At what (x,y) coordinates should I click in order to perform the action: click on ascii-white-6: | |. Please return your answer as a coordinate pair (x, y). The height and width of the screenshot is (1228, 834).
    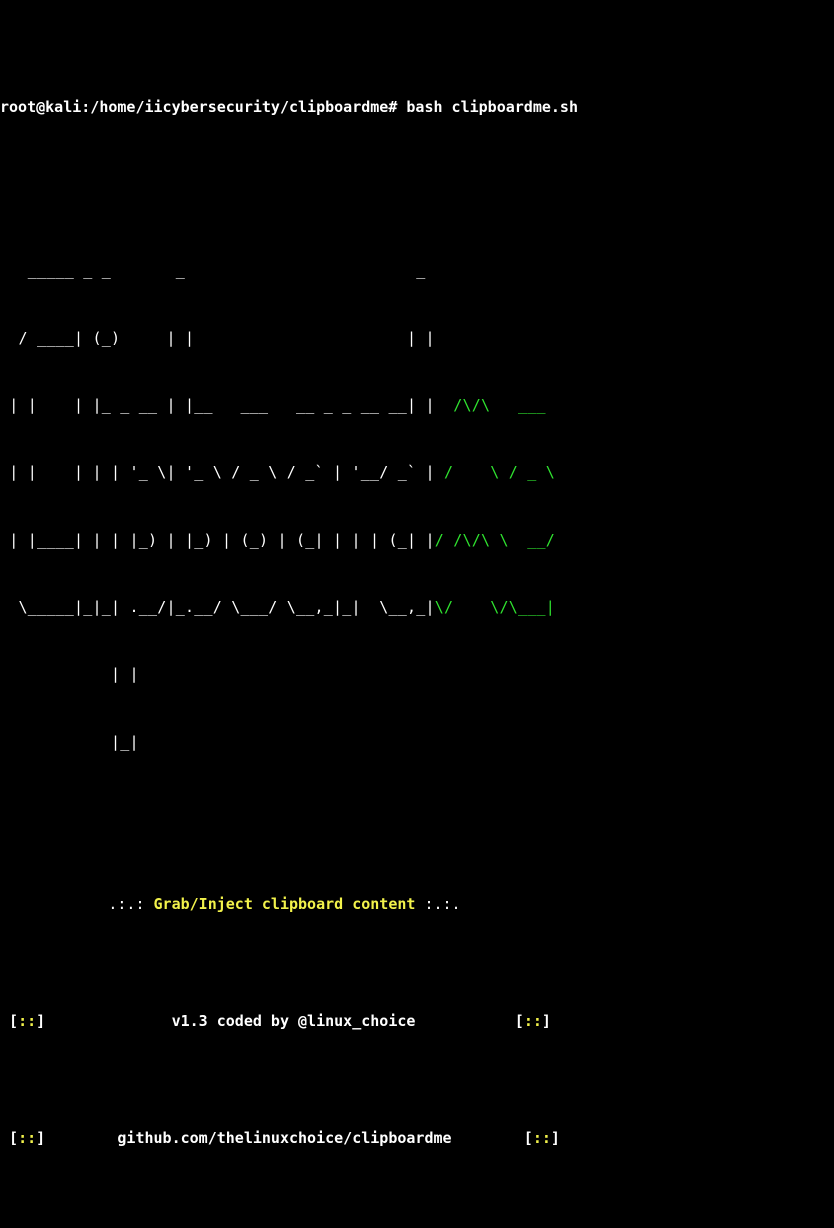
    Looking at the image, I should click on (217, 674).